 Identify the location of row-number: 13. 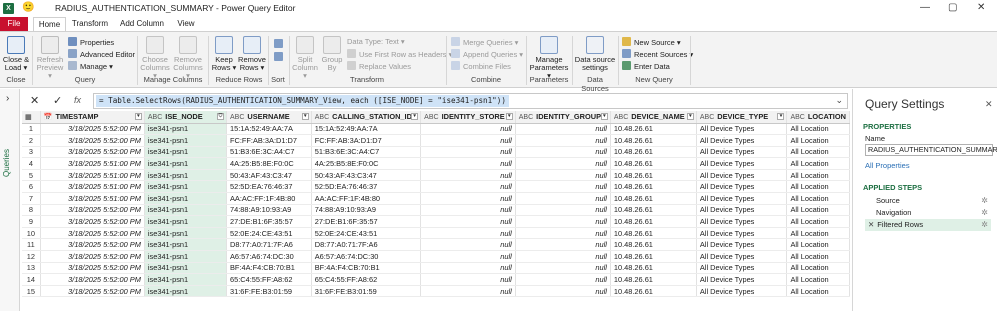
(31, 268).